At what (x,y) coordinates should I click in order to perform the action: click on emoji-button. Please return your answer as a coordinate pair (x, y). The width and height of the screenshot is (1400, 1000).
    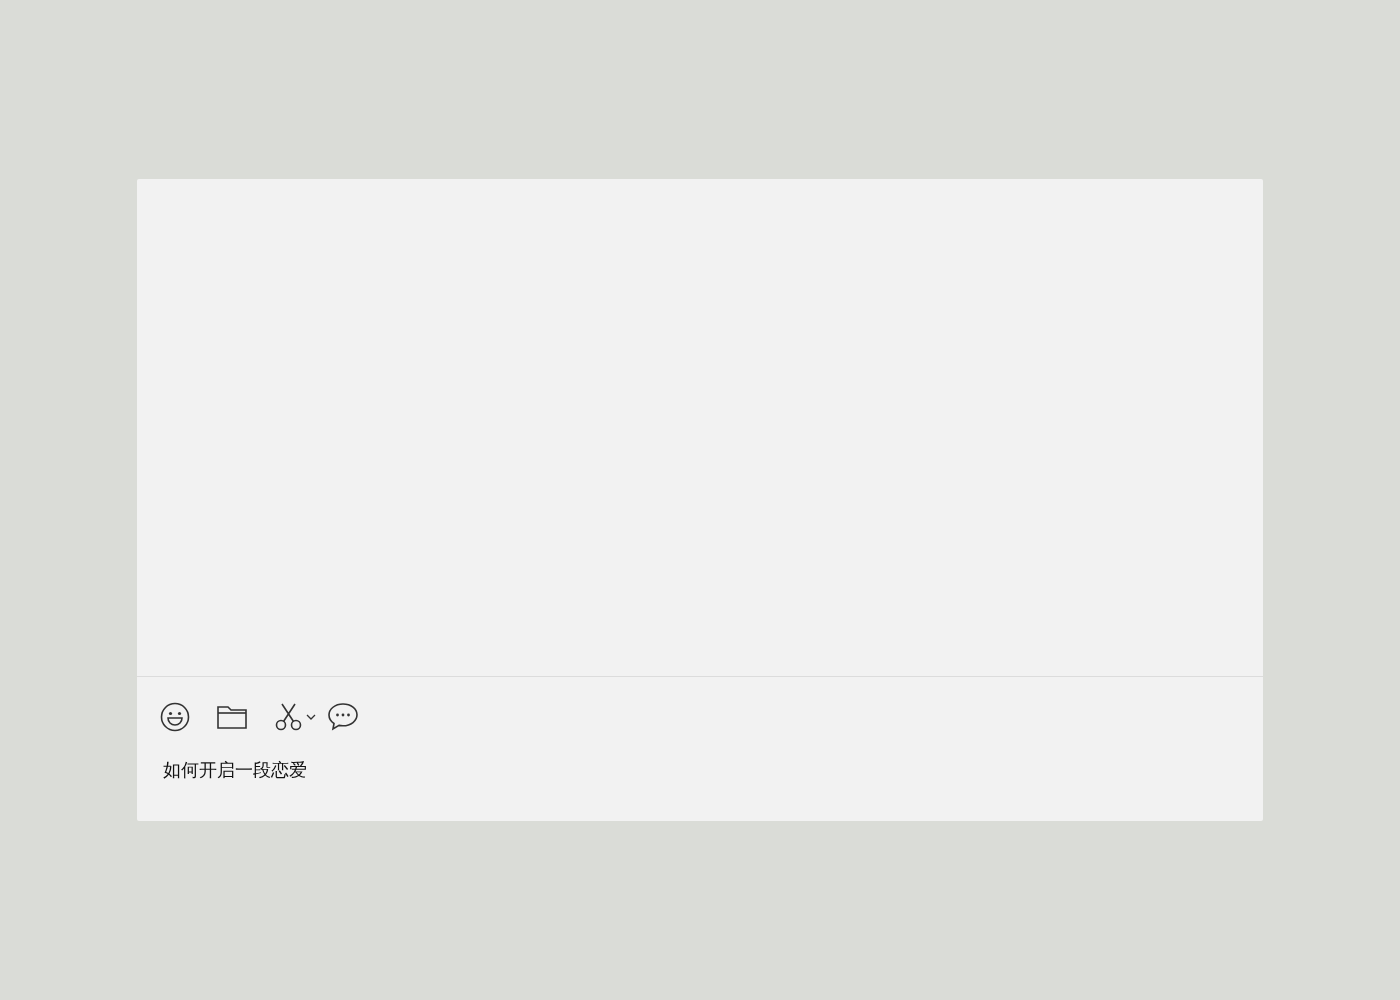
    Looking at the image, I should click on (175, 717).